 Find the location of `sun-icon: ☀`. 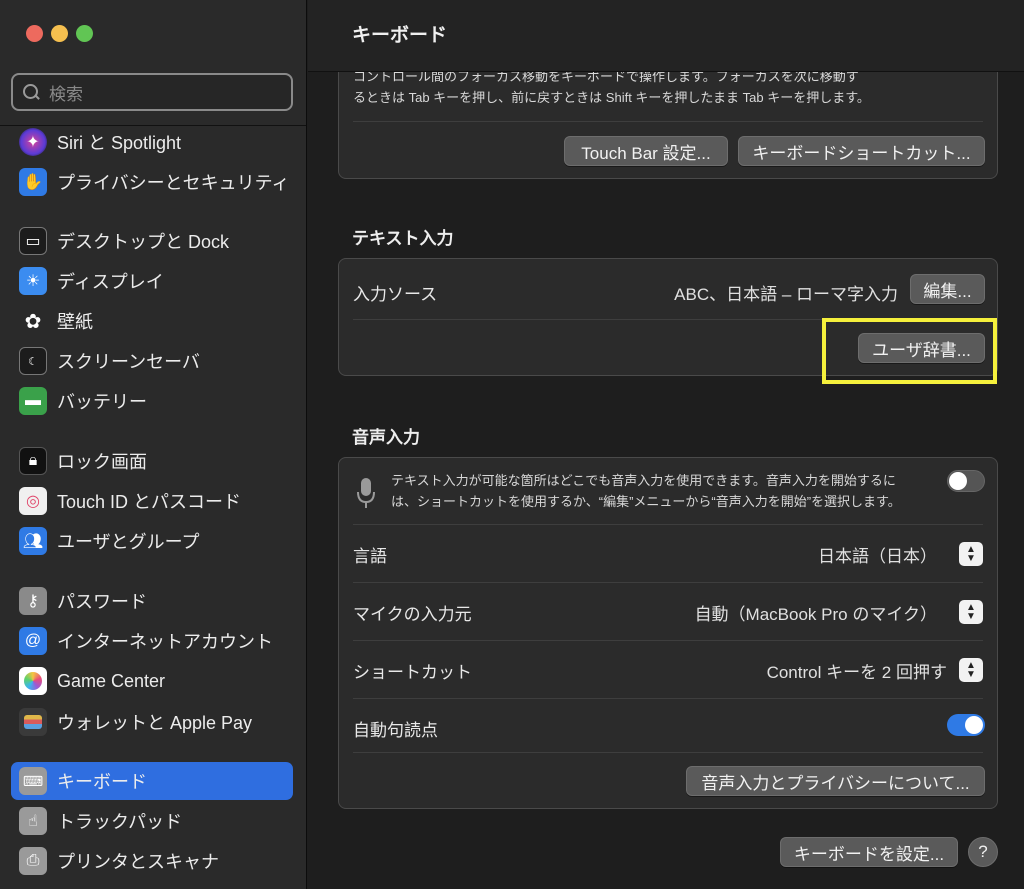

sun-icon: ☀ is located at coordinates (33, 281).